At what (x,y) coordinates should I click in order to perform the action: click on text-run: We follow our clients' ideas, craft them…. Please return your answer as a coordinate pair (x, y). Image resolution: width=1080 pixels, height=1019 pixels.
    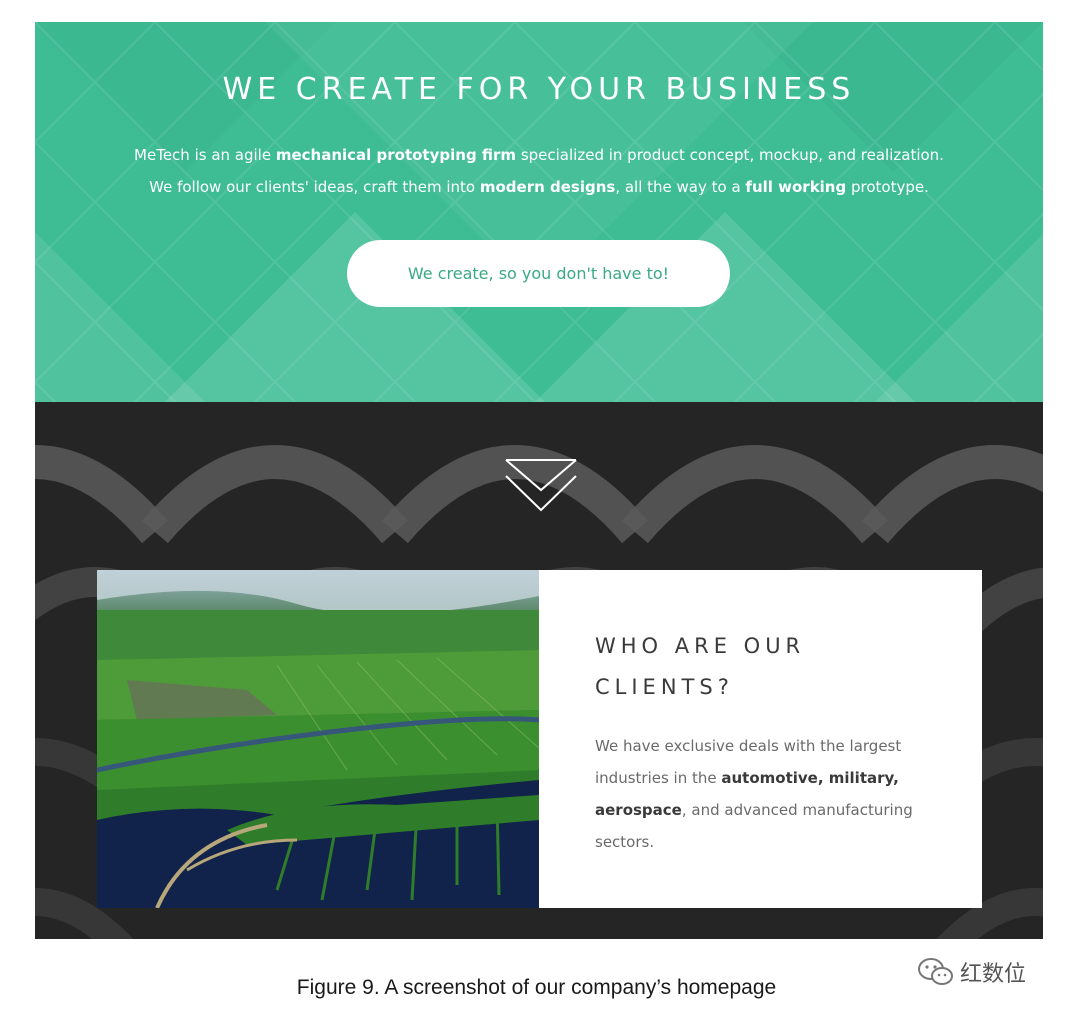
    Looking at the image, I should click on (314, 187).